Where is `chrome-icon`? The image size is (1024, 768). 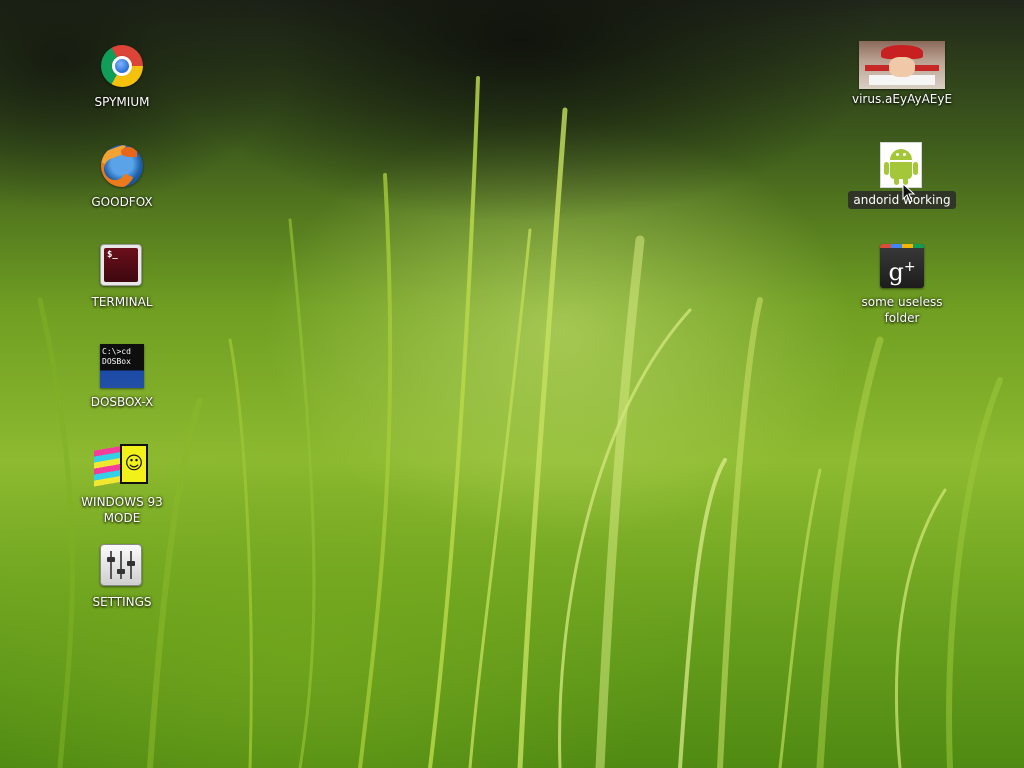
chrome-icon is located at coordinates (122, 66).